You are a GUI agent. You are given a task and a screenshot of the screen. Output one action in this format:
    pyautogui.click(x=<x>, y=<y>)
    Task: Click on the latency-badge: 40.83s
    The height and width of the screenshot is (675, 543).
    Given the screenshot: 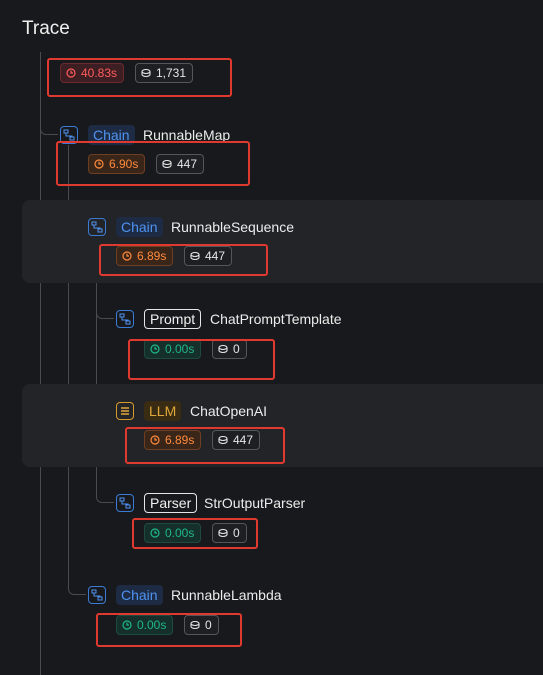 What is the action you would take?
    pyautogui.click(x=92, y=73)
    